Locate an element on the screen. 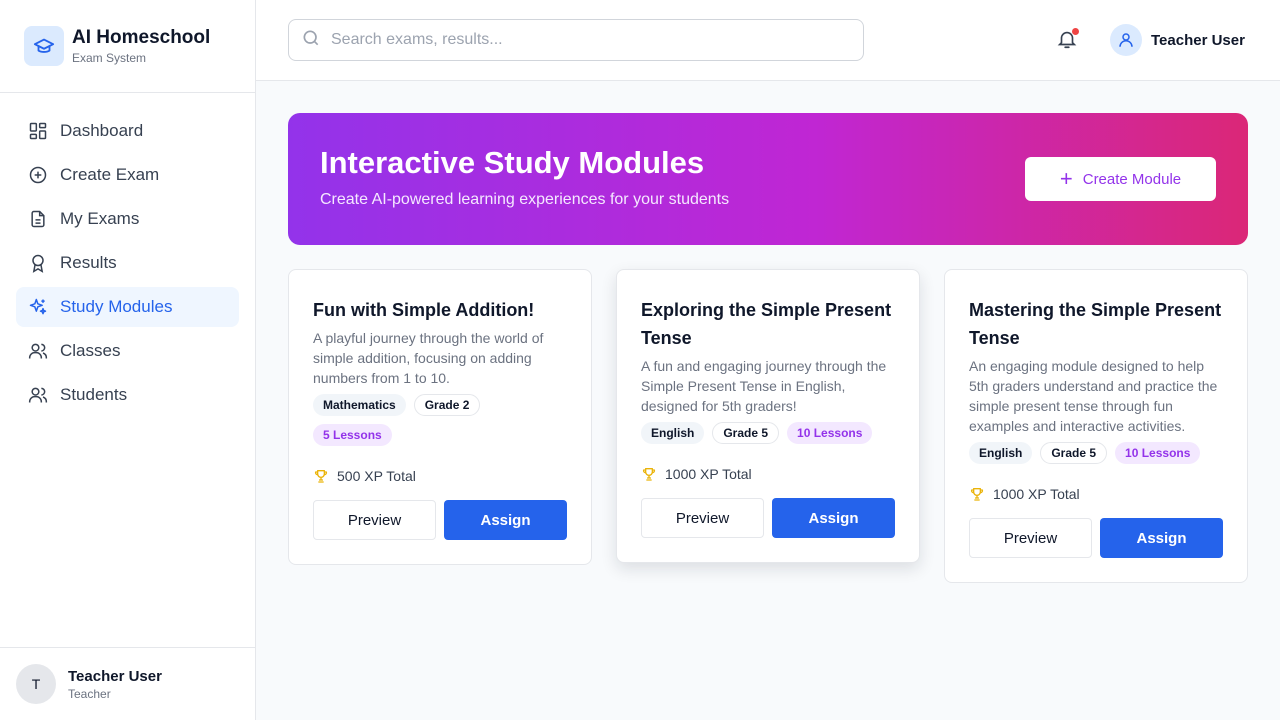 The height and width of the screenshot is (720, 1280). sidebar-item-create-exam: Create Exam is located at coordinates (127, 175).